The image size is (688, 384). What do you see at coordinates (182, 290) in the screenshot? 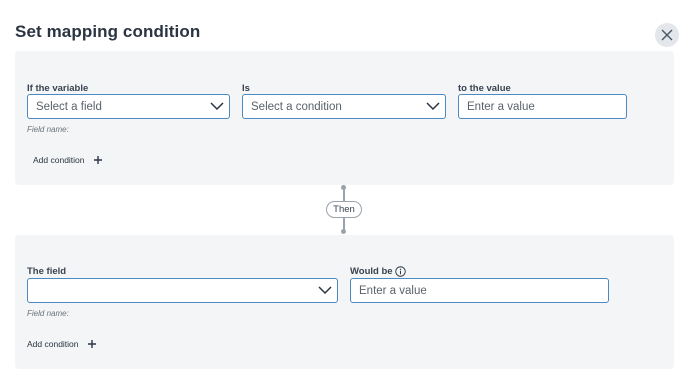
I see `target-field-select` at bounding box center [182, 290].